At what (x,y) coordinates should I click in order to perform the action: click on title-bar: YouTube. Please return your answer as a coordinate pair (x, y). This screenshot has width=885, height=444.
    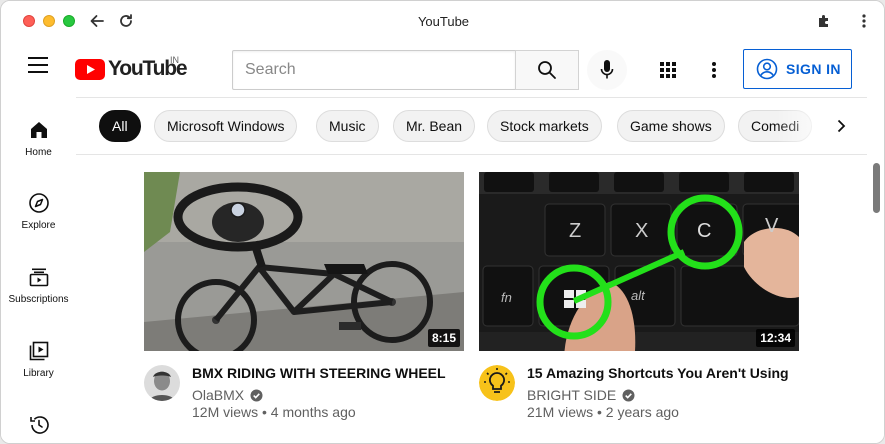
    Looking at the image, I should click on (442, 21).